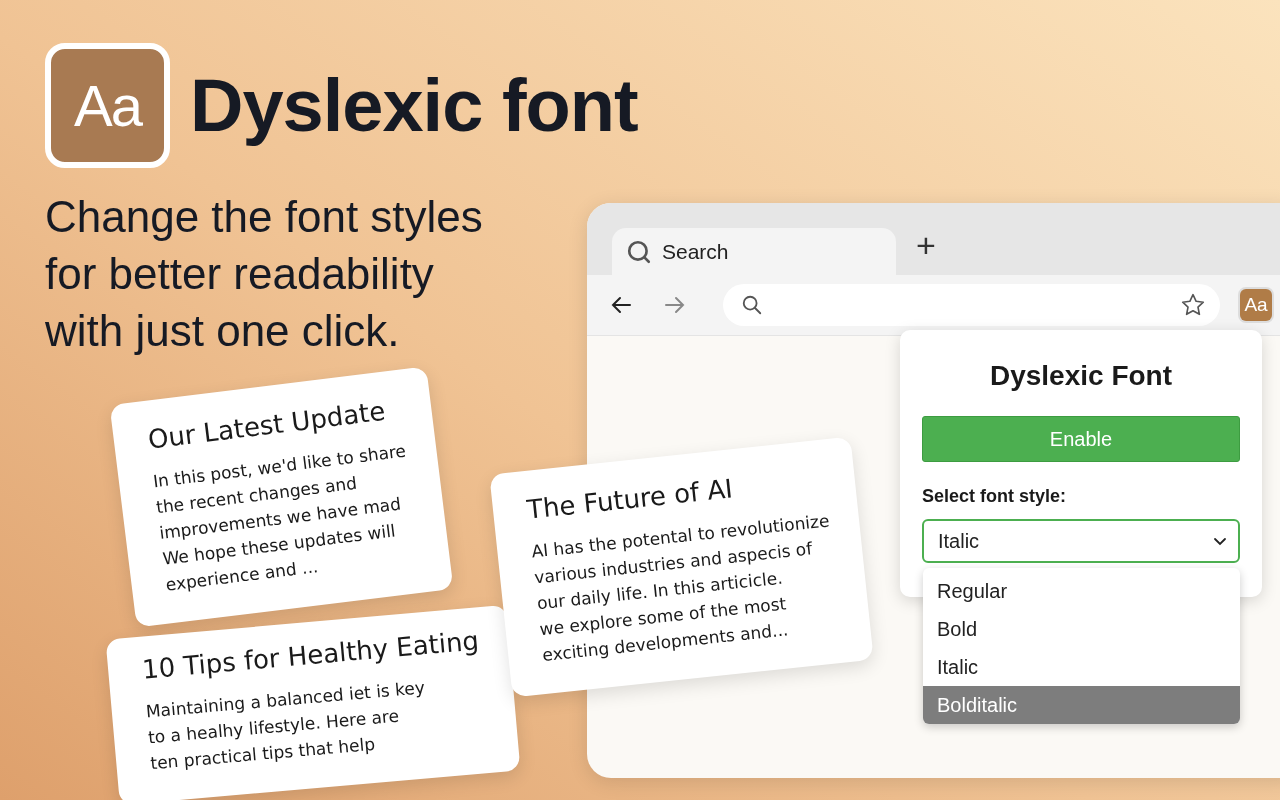  I want to click on popup-title: Dyslexic Font, so click(1081, 376).